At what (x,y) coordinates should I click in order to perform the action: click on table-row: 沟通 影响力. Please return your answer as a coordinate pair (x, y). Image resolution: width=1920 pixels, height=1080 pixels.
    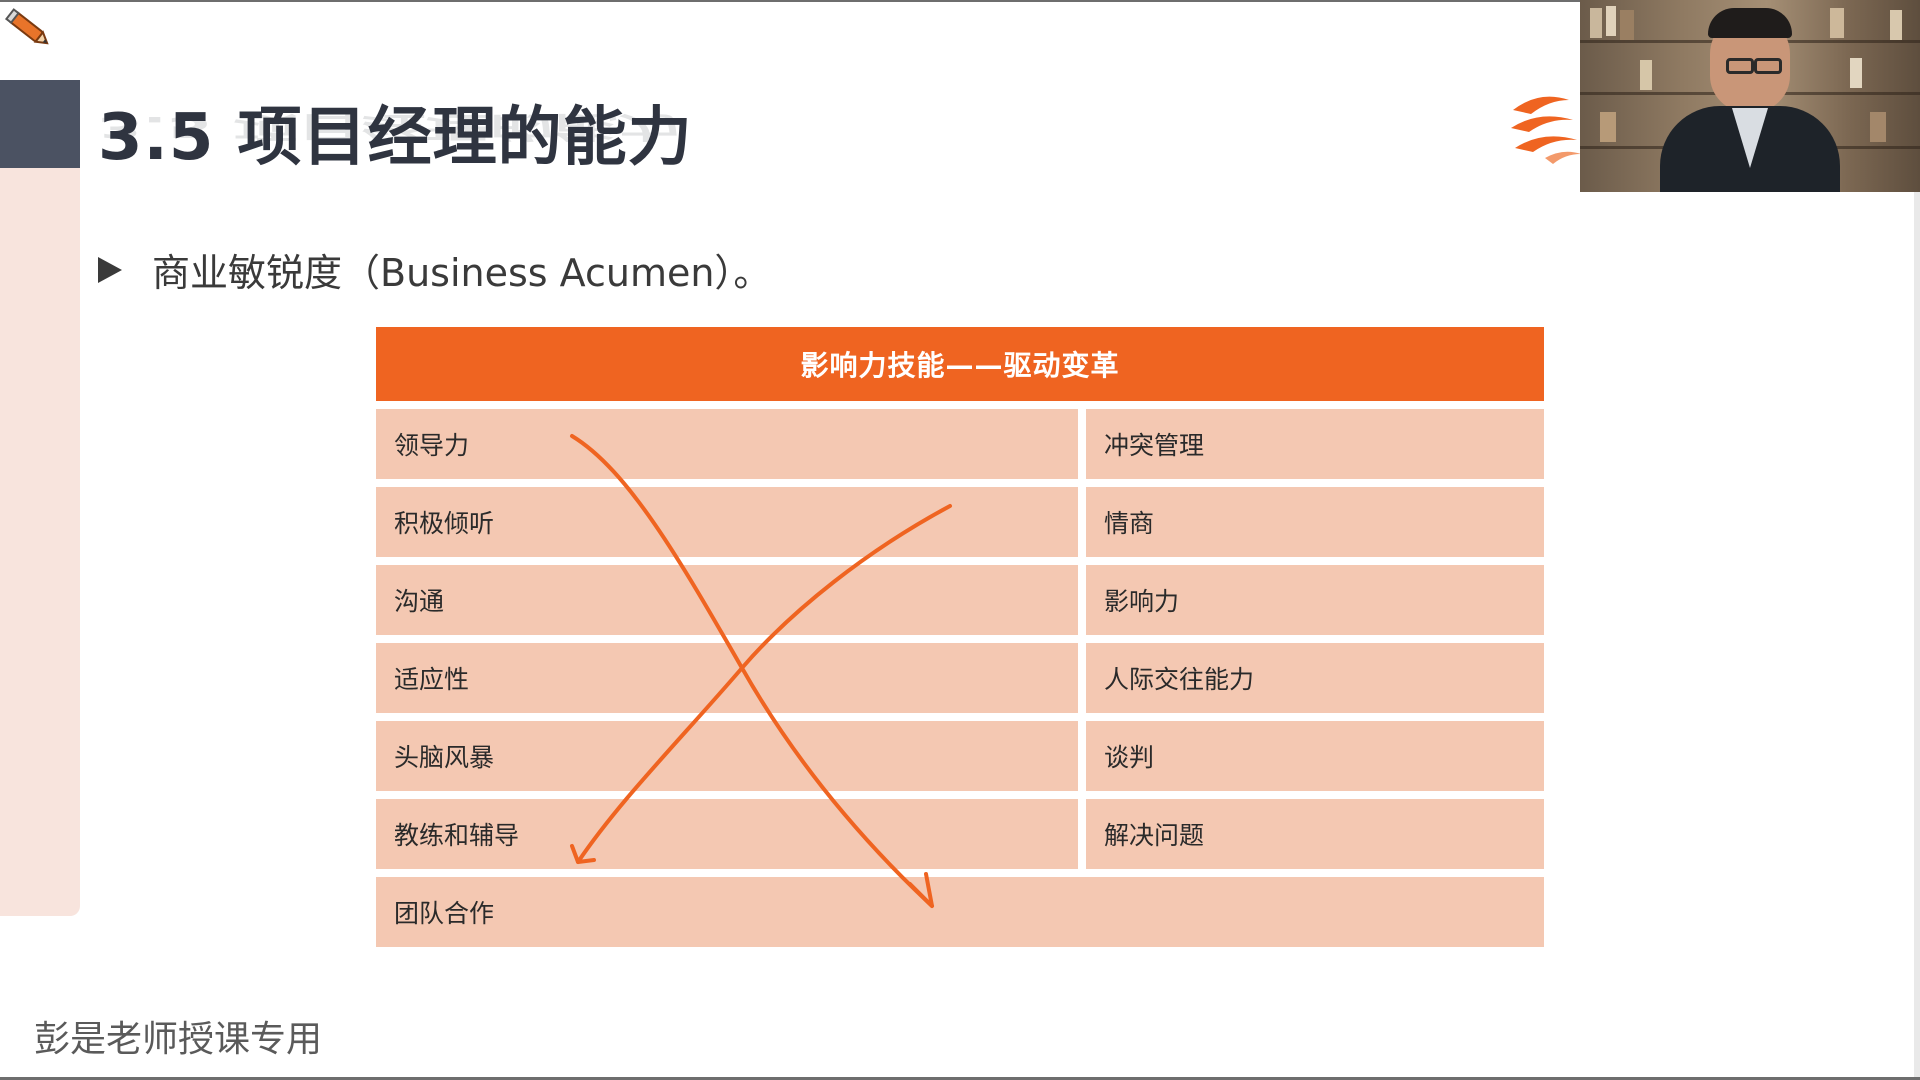
    Looking at the image, I should click on (960, 600).